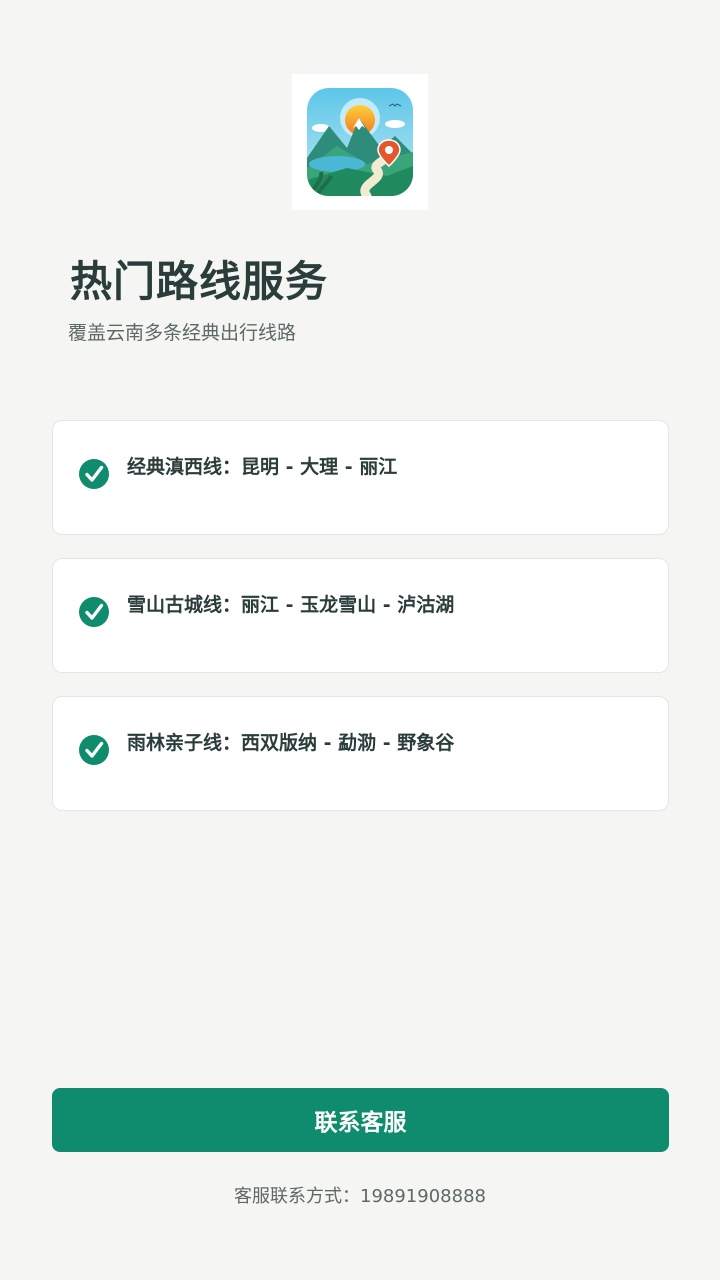 This screenshot has width=720, height=1280. What do you see at coordinates (262, 467) in the screenshot?
I see `route-label: 经典滇西线：昆明 - 大理 - 丽江` at bounding box center [262, 467].